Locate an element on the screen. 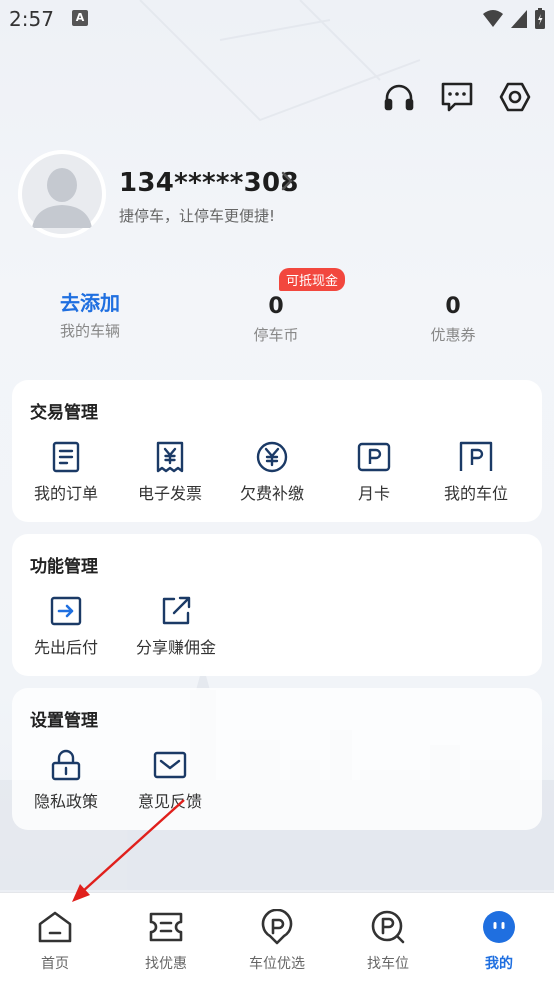 Image resolution: width=554 pixels, height=984 pixels. grid-item-privacy-policy: 隐私政策 is located at coordinates (66, 780).